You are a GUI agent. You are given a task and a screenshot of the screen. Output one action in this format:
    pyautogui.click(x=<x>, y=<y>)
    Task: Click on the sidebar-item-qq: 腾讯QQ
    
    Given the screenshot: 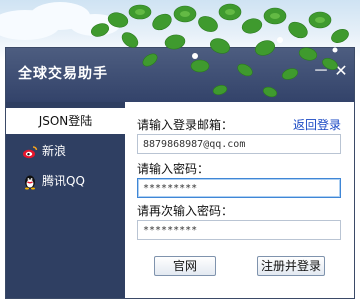 What is the action you would take?
    pyautogui.click(x=66, y=181)
    